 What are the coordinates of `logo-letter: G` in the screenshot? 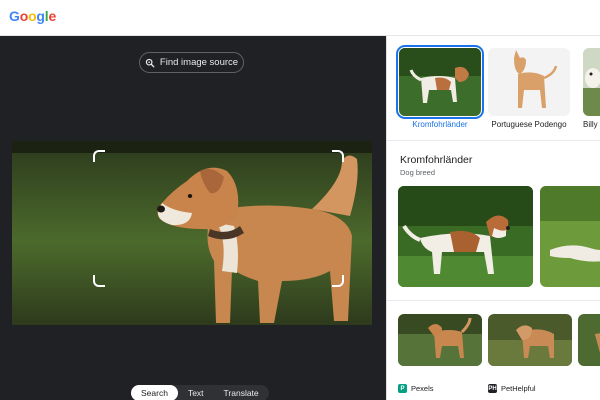 It's located at (14, 16).